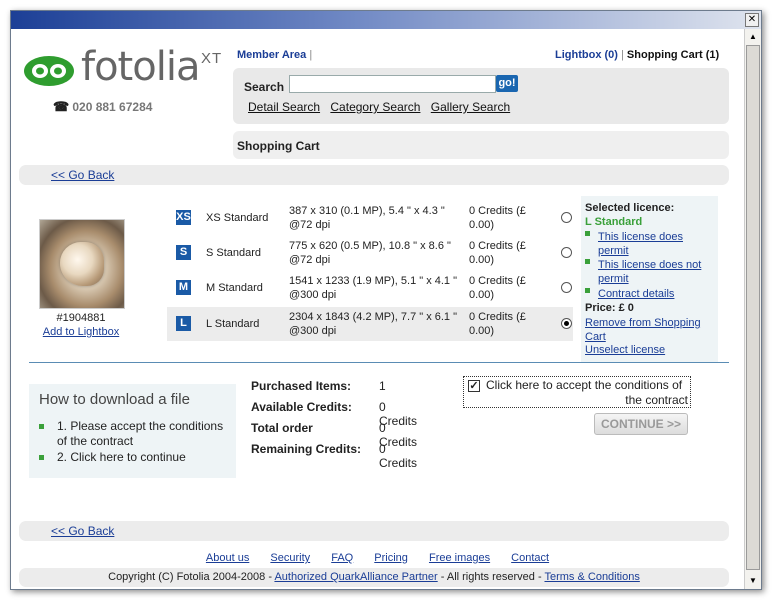 The width and height of the screenshot is (774, 602). What do you see at coordinates (566, 323) in the screenshot?
I see `size-radio-l` at bounding box center [566, 323].